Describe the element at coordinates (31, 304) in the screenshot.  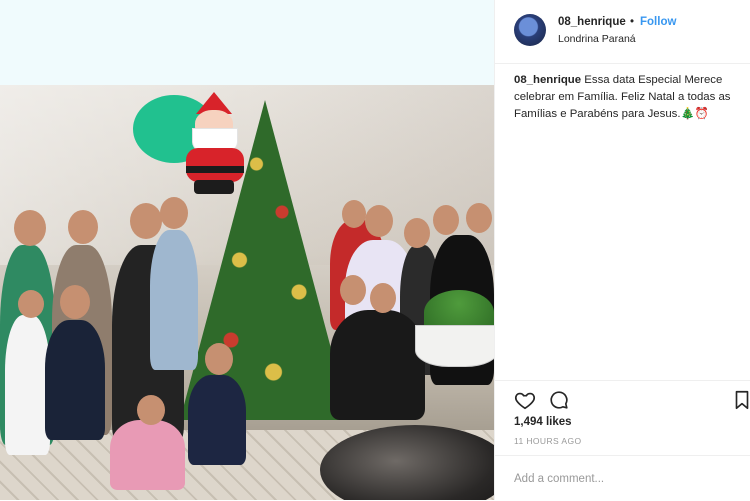
I see `person-5-head` at that location.